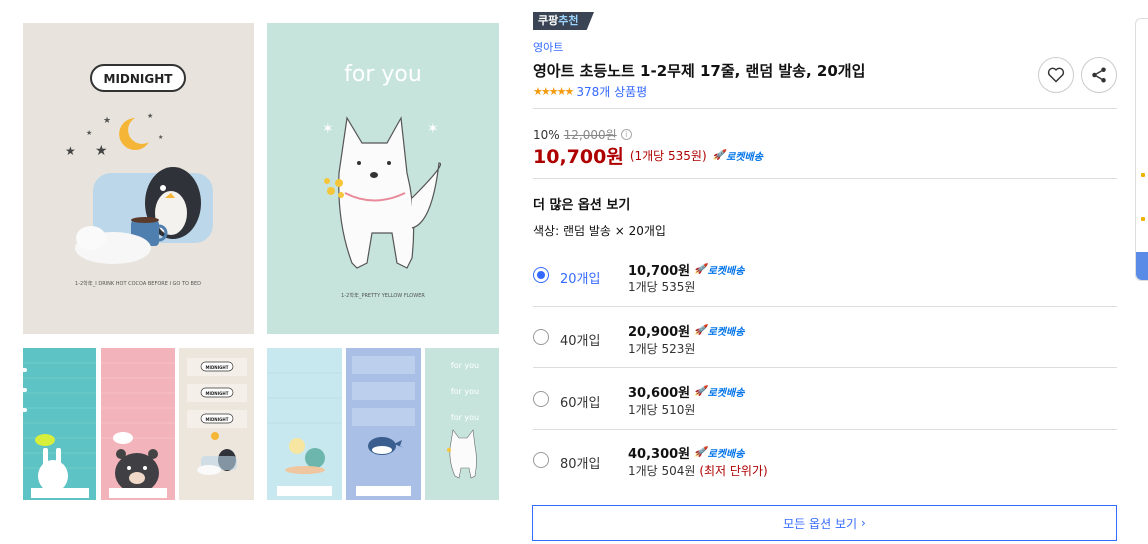 This screenshot has width=1148, height=544. What do you see at coordinates (699, 71) in the screenshot?
I see `product-title: 영아트 초등노트 1-2무제 17줄, 랜덤 발송, 20개입` at bounding box center [699, 71].